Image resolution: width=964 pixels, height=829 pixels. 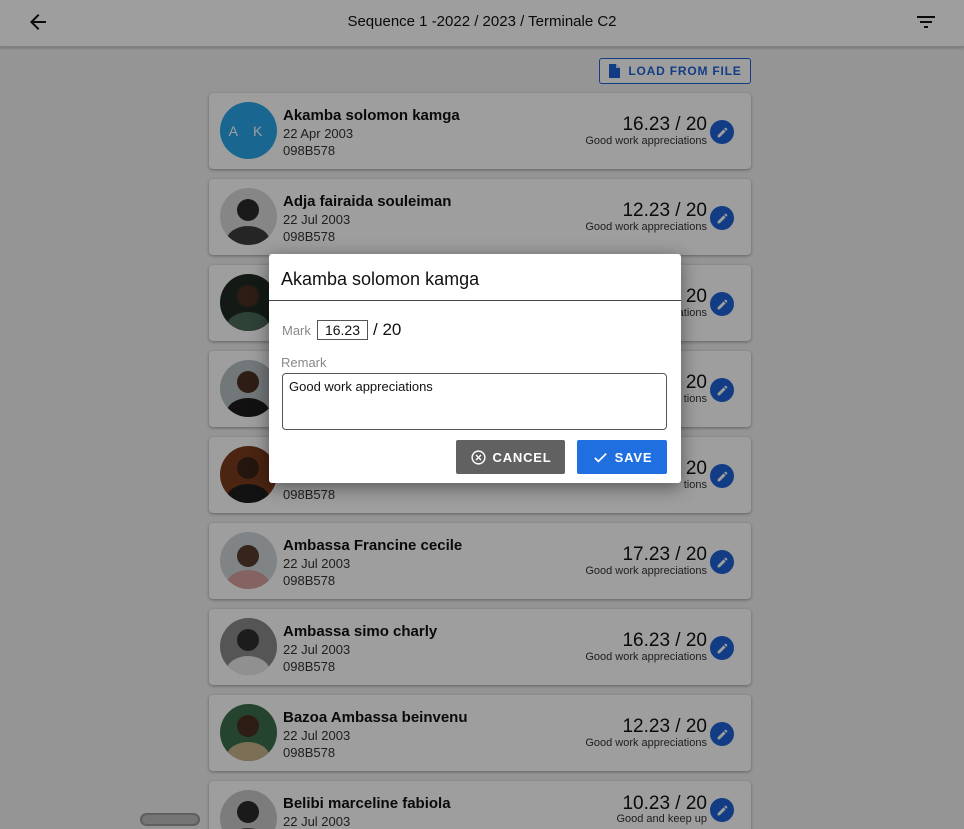 What do you see at coordinates (475, 300) in the screenshot?
I see `dialog-divider` at bounding box center [475, 300].